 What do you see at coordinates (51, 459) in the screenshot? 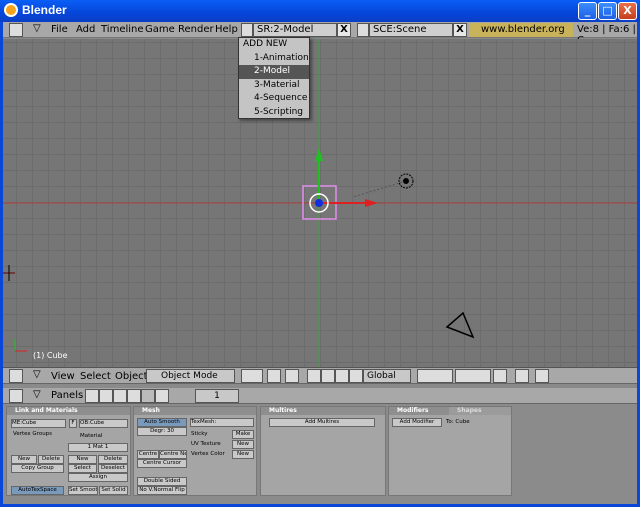
I see `vgroup-delete-button: Delete` at bounding box center [51, 459].